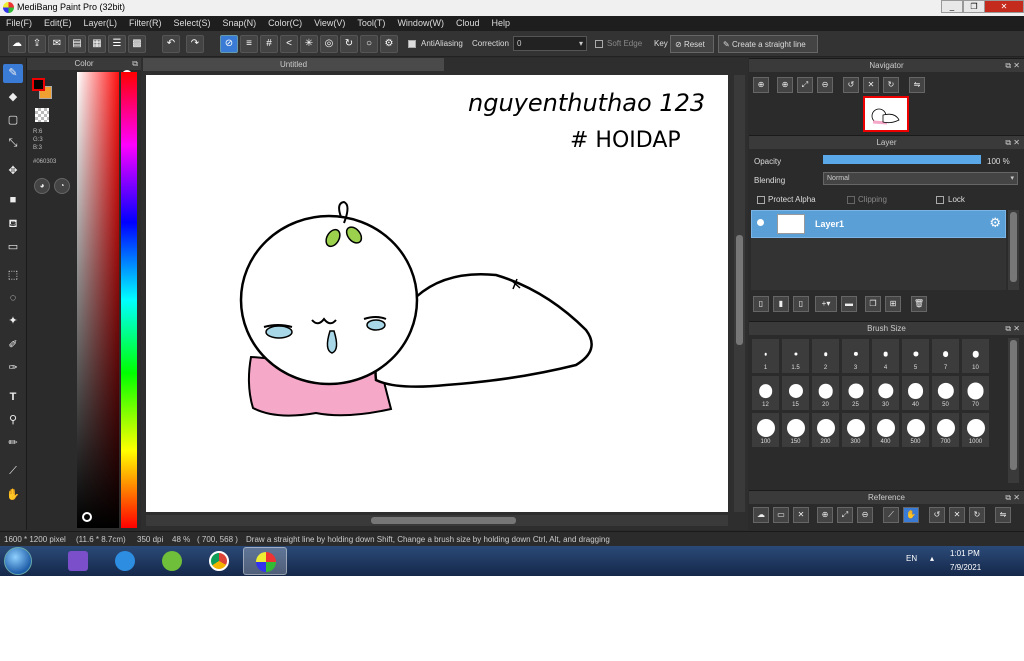 The height and width of the screenshot is (661, 1024). What do you see at coordinates (768, 44) in the screenshot?
I see `straight-line-button: ✎ Create a straight line` at bounding box center [768, 44].